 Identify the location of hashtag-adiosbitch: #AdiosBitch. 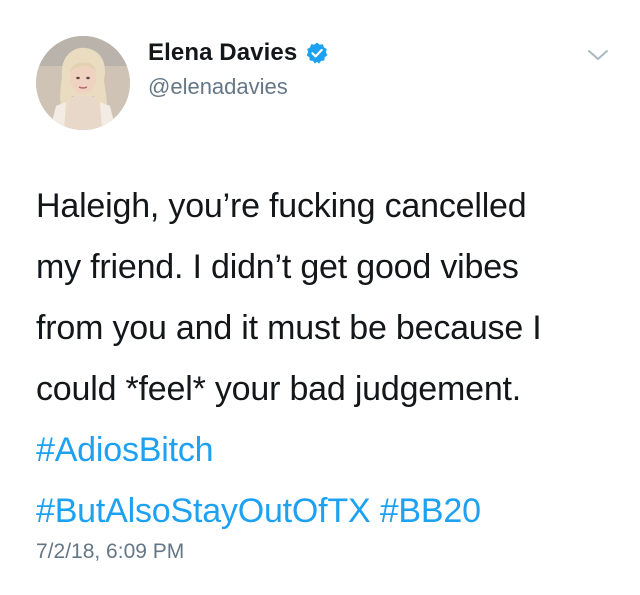
(125, 450).